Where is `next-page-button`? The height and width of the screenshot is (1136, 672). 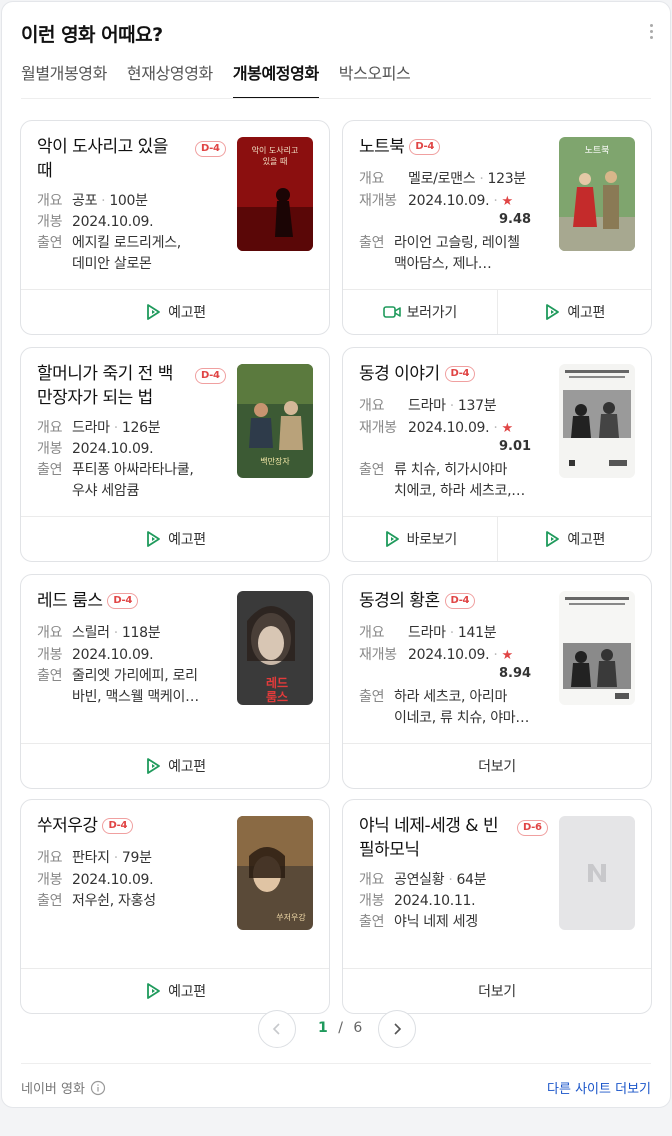 next-page-button is located at coordinates (397, 1029).